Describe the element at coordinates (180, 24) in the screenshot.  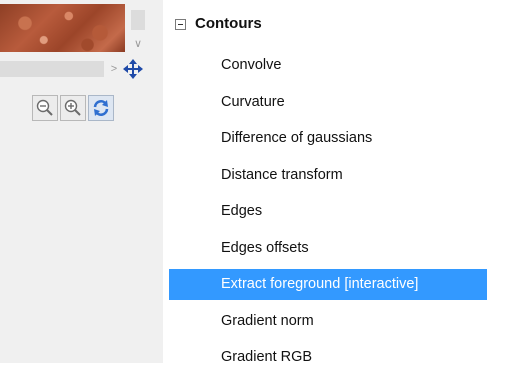
I see `collapse-icon` at that location.